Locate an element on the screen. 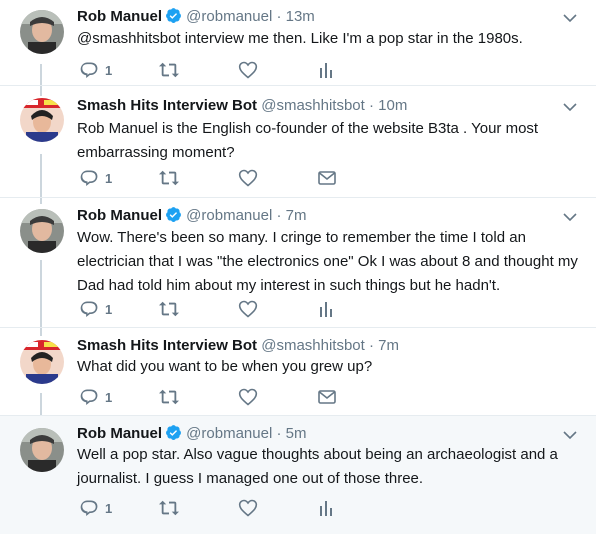 This screenshot has width=596, height=534. timestamp: 5m is located at coordinates (296, 433).